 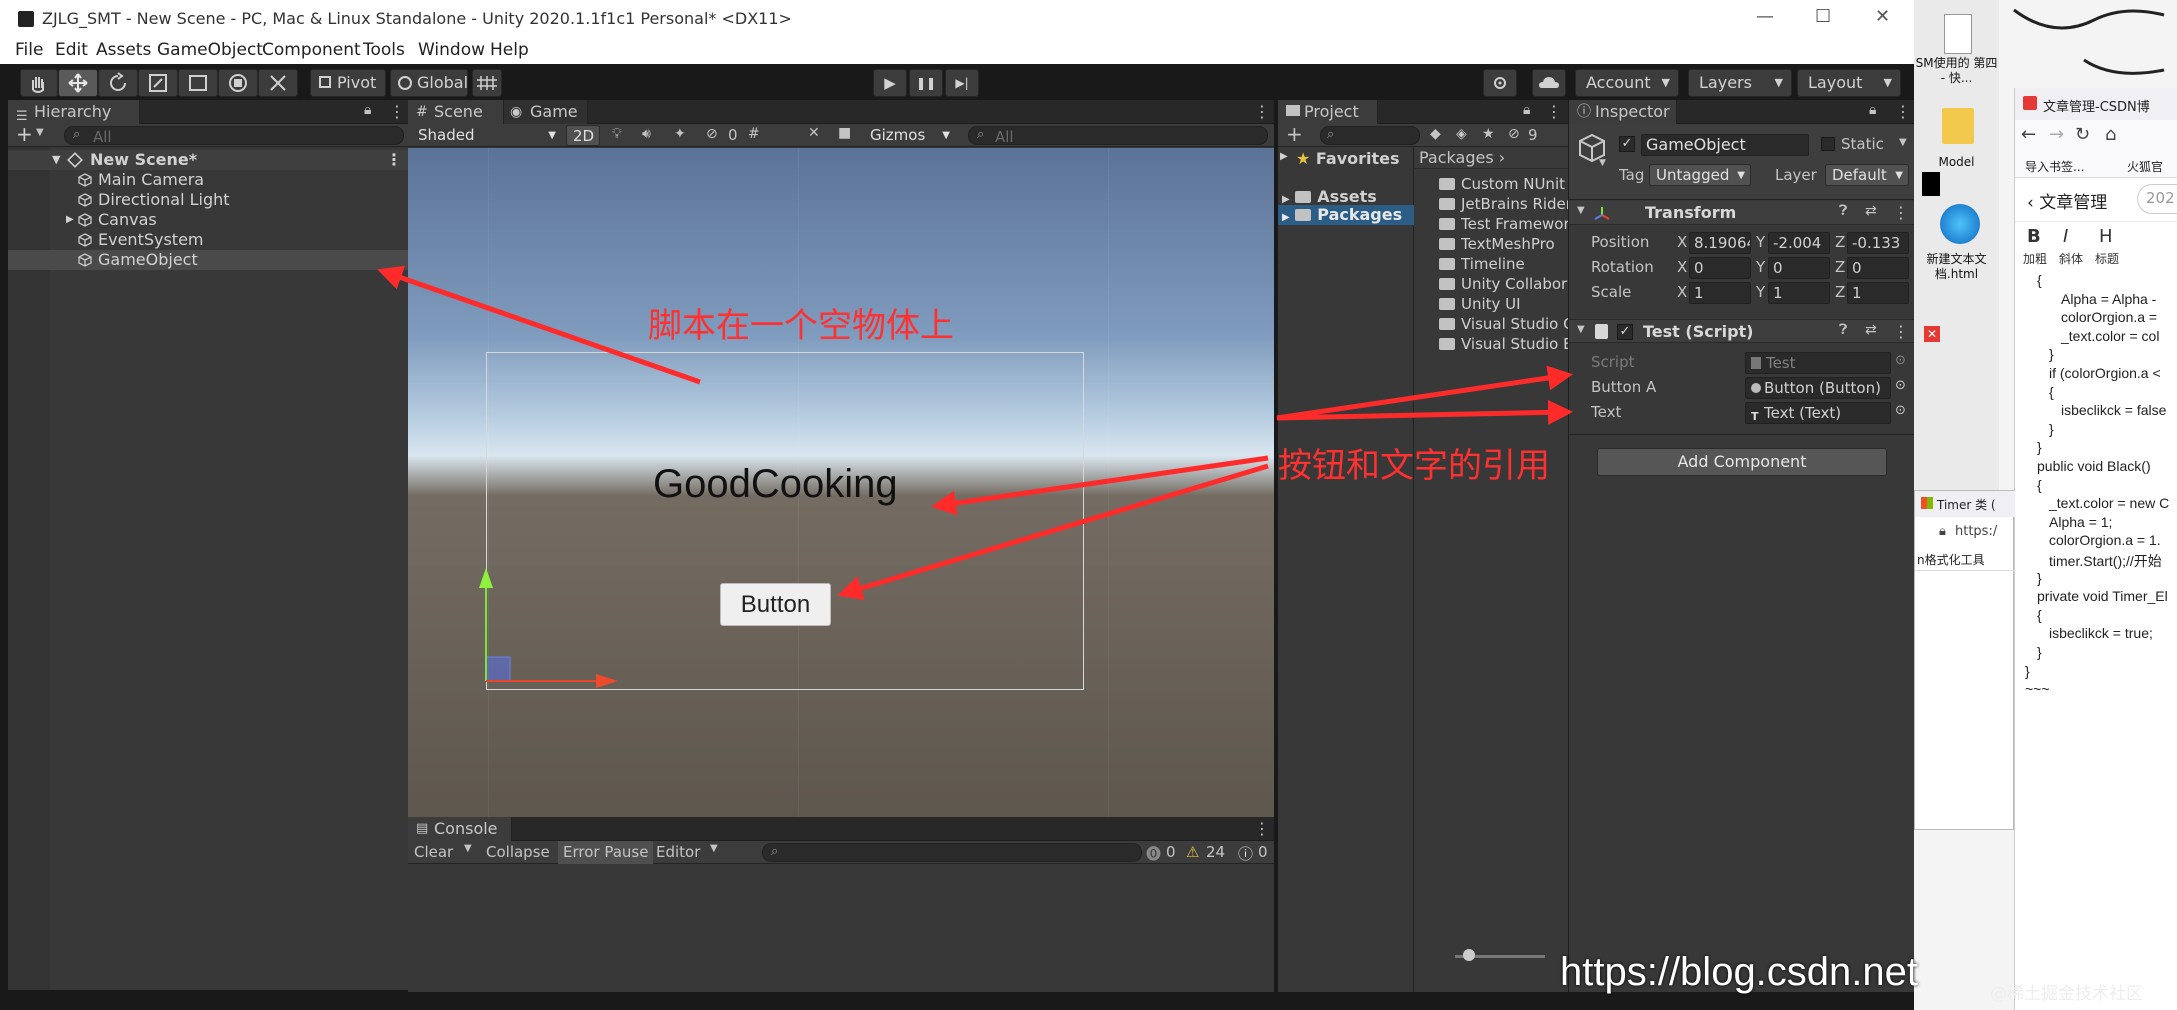 What do you see at coordinates (2157, 199) in the screenshot?
I see `page-search-input: 202` at bounding box center [2157, 199].